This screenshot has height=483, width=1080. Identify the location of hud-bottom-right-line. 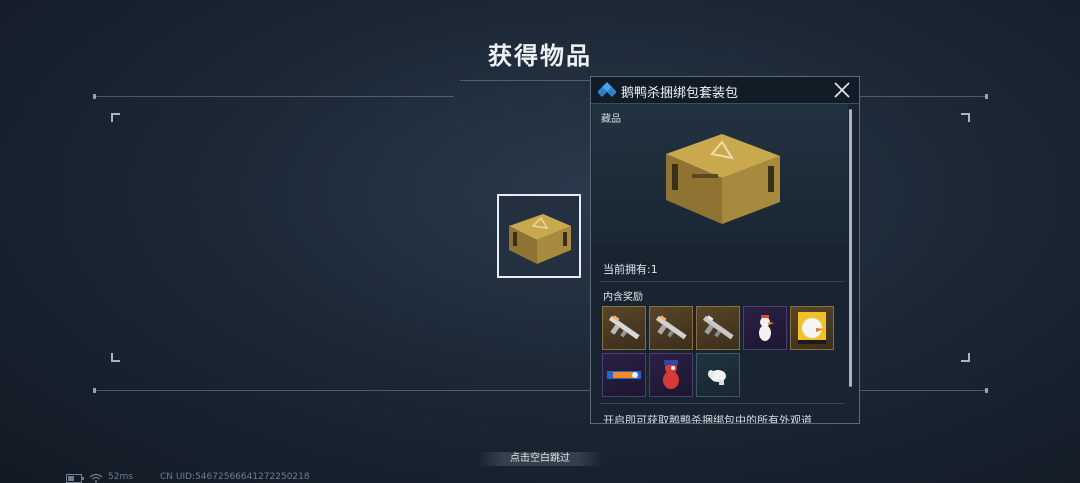
(924, 390).